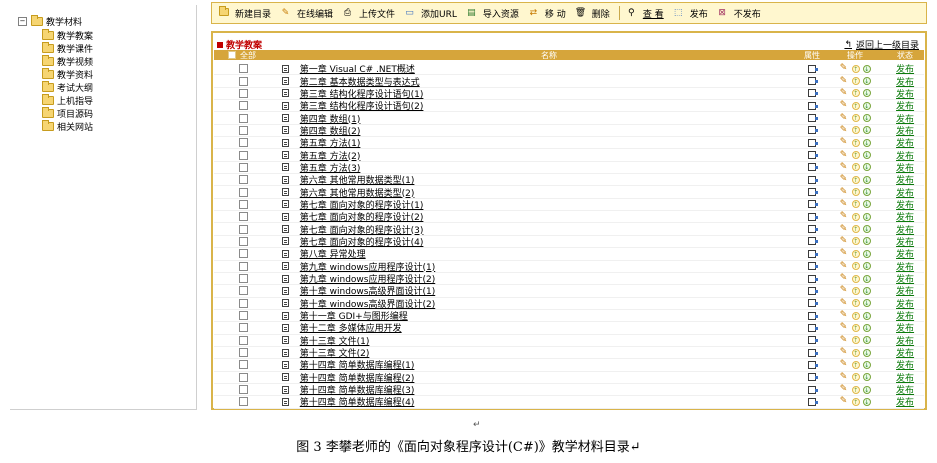 Image resolution: width=937 pixels, height=463 pixels. What do you see at coordinates (549, 253) in the screenshot?
I see `file-name-link: 第八章 异常处理` at bounding box center [549, 253].